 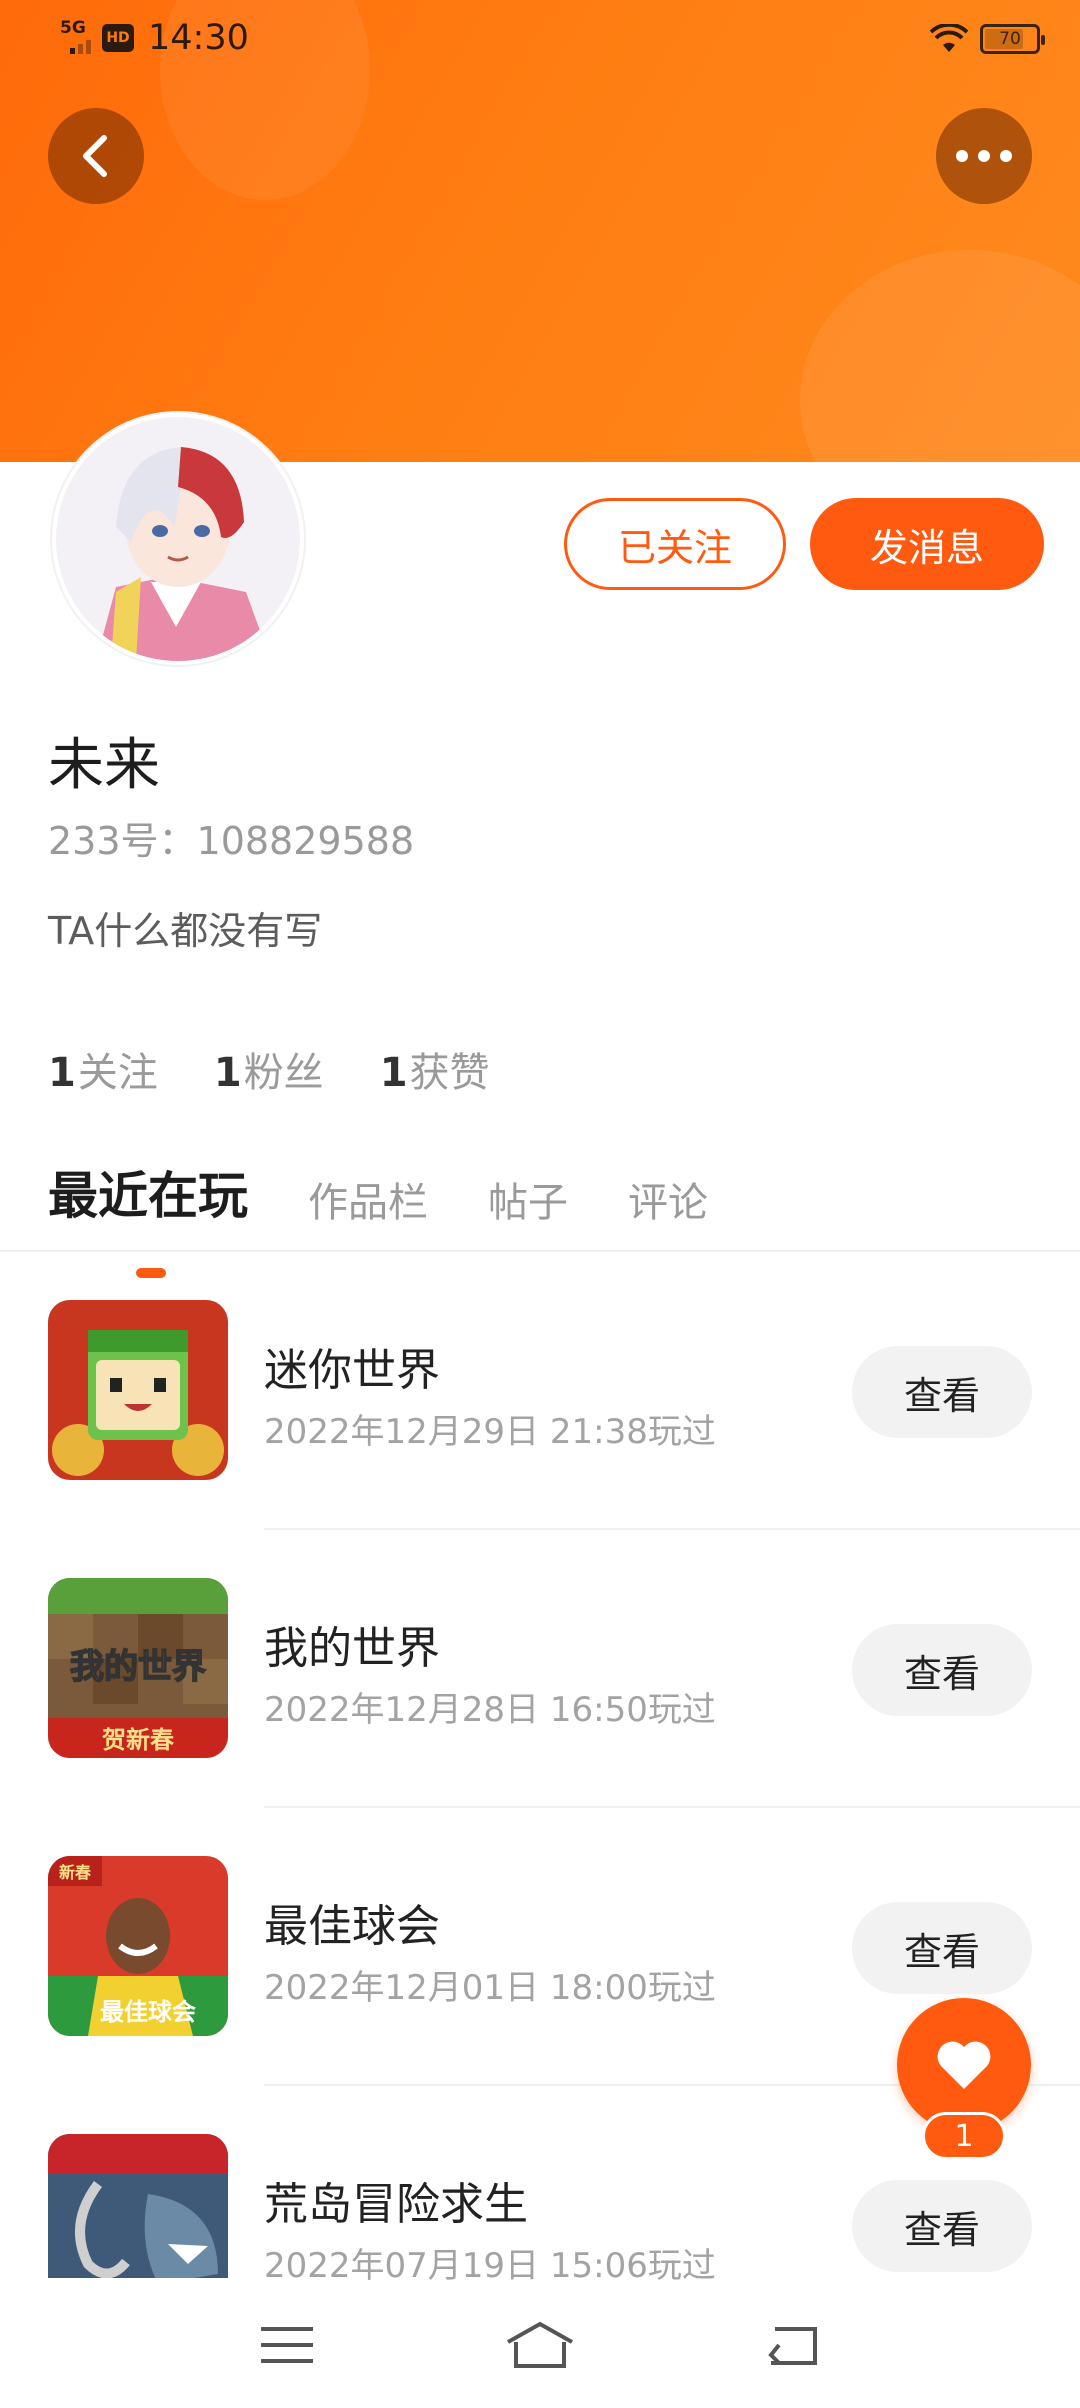 I want to click on game-title: 迷你世界, so click(x=352, y=1370).